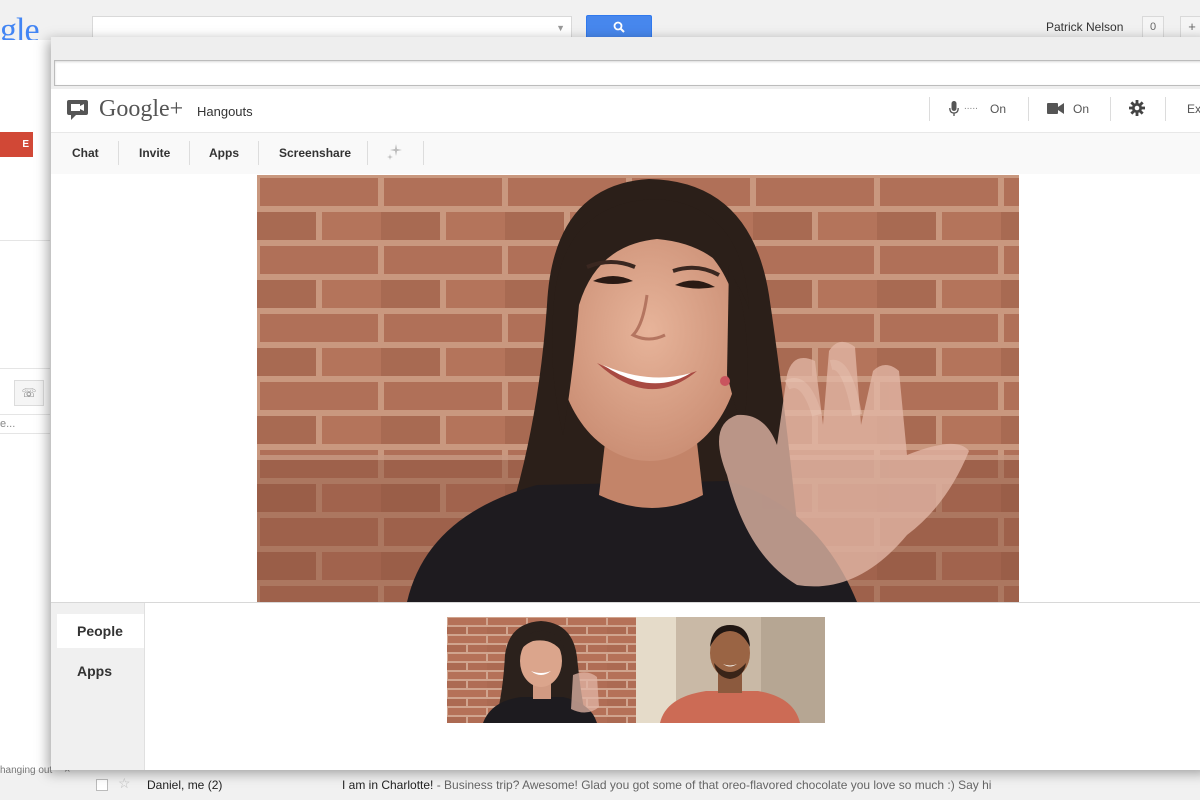 The image size is (1200, 800). What do you see at coordinates (1137, 108) in the screenshot?
I see `gear-icon` at bounding box center [1137, 108].